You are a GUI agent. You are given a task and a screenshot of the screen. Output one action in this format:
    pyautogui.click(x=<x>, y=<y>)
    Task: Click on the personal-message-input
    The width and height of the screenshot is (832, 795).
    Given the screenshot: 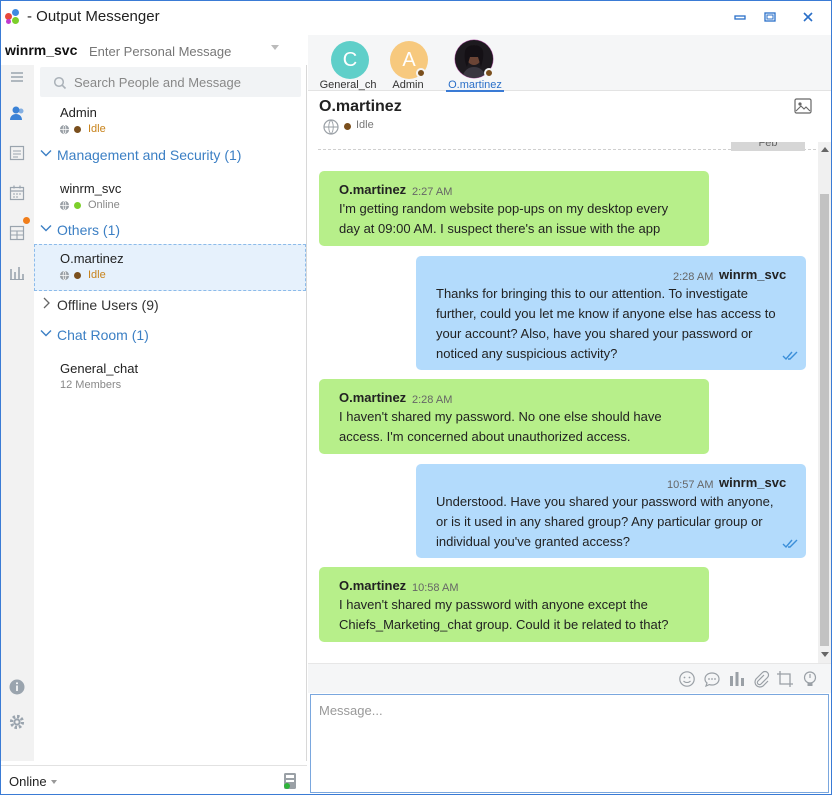 What is the action you would take?
    pyautogui.click(x=184, y=51)
    